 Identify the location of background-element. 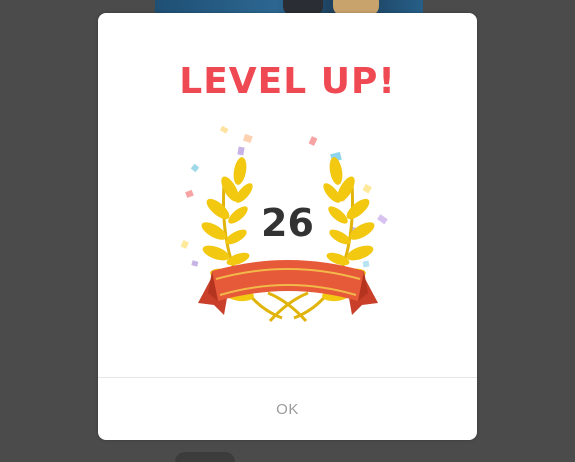
(205, 457).